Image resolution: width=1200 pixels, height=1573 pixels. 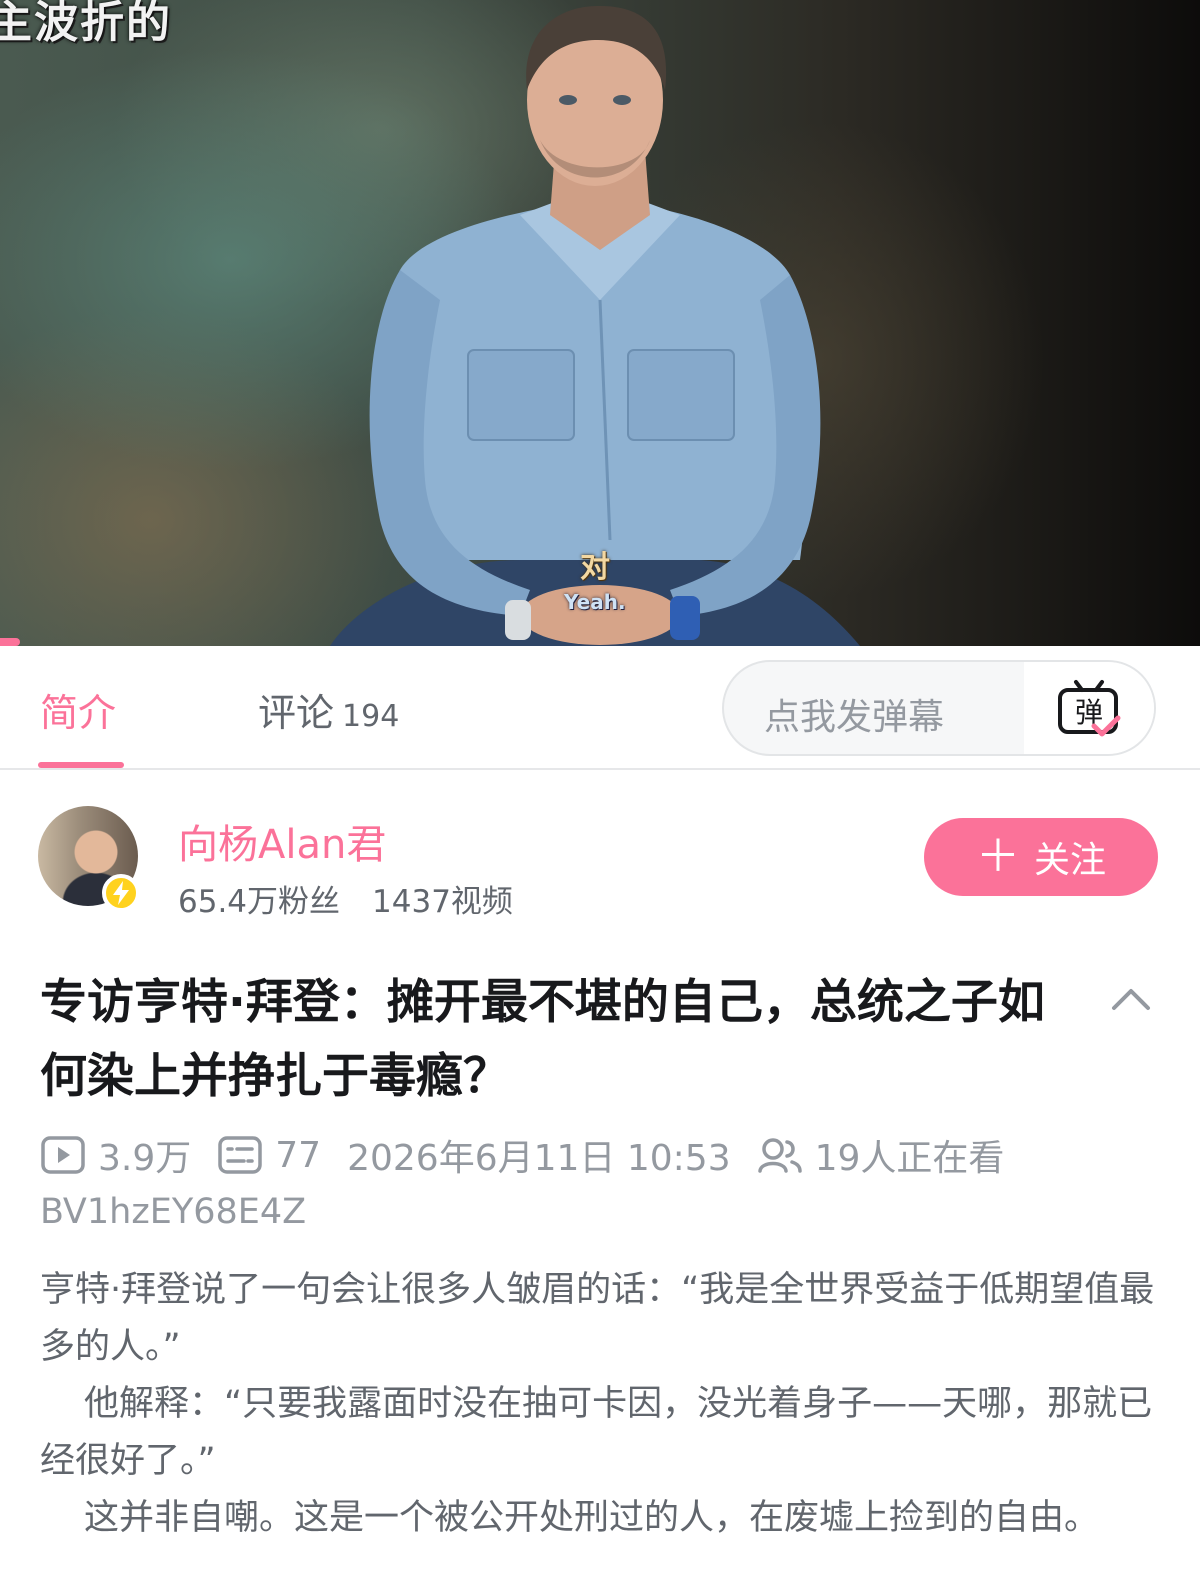 I want to click on tab-intro: 简介, so click(x=78, y=709).